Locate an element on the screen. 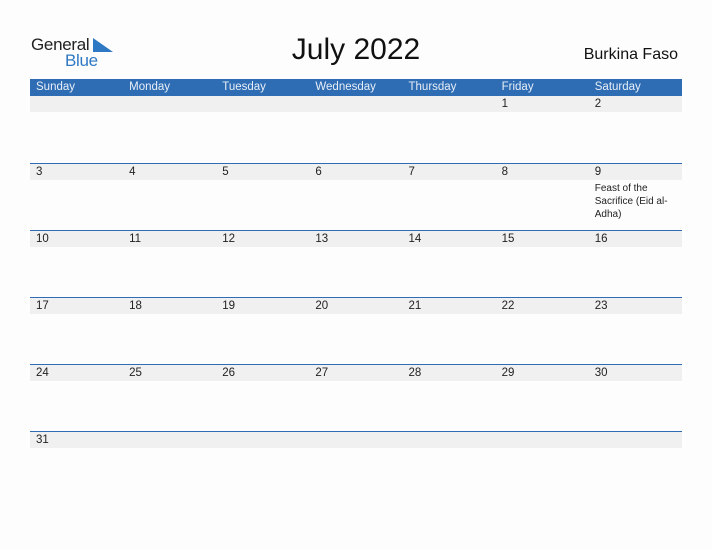 This screenshot has width=712, height=550. day-cell: 14 is located at coordinates (449, 264).